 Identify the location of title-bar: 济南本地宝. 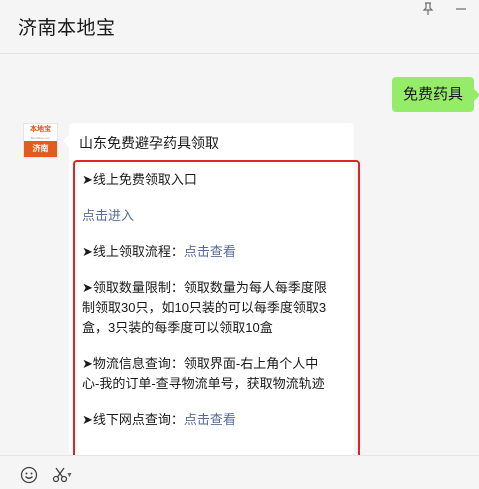
(239, 27).